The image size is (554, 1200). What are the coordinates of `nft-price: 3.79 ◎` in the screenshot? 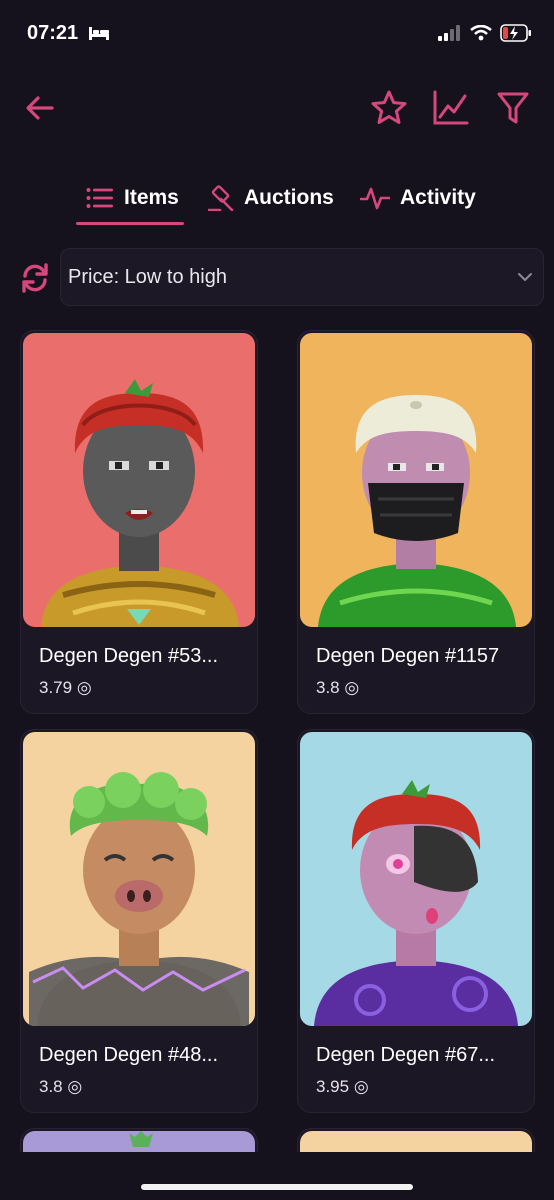 It's located at (65, 688).